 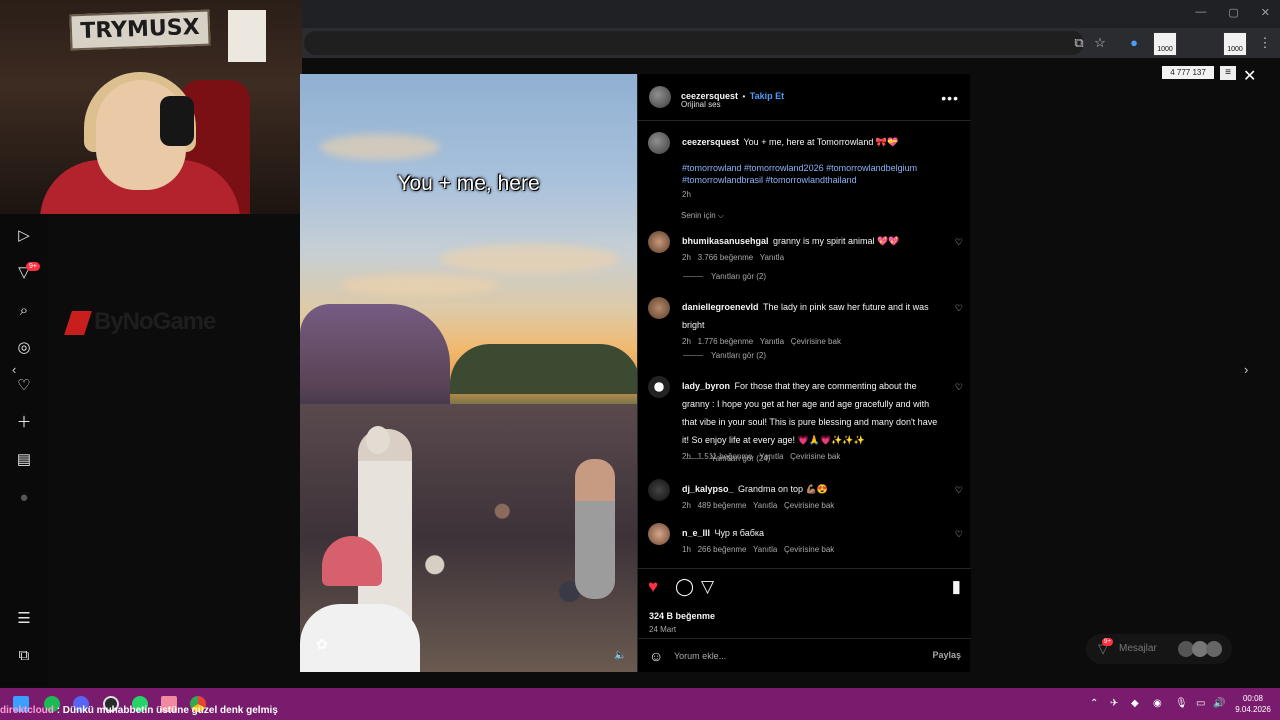 What do you see at coordinates (1094, 703) in the screenshot?
I see `tray-chevron-icon: ⌃` at bounding box center [1094, 703].